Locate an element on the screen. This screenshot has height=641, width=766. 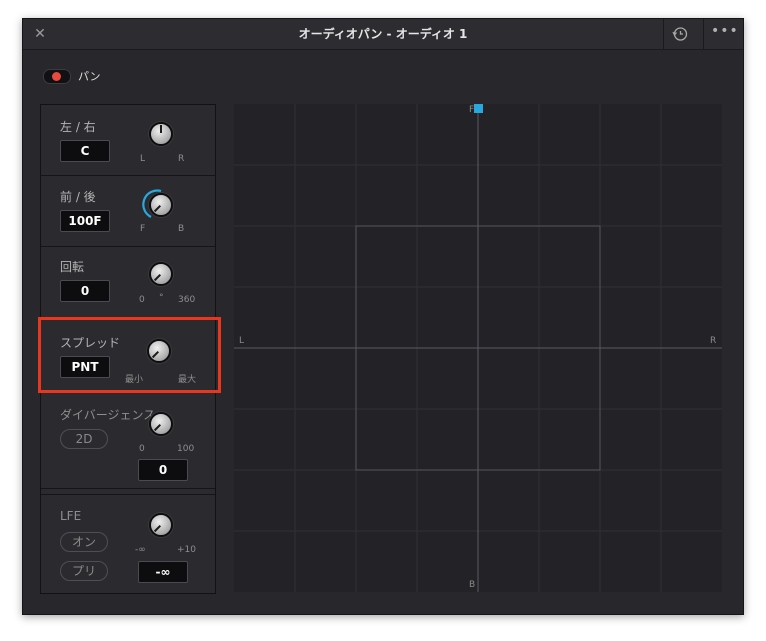
left-right-max-label: R is located at coordinates (181, 159).